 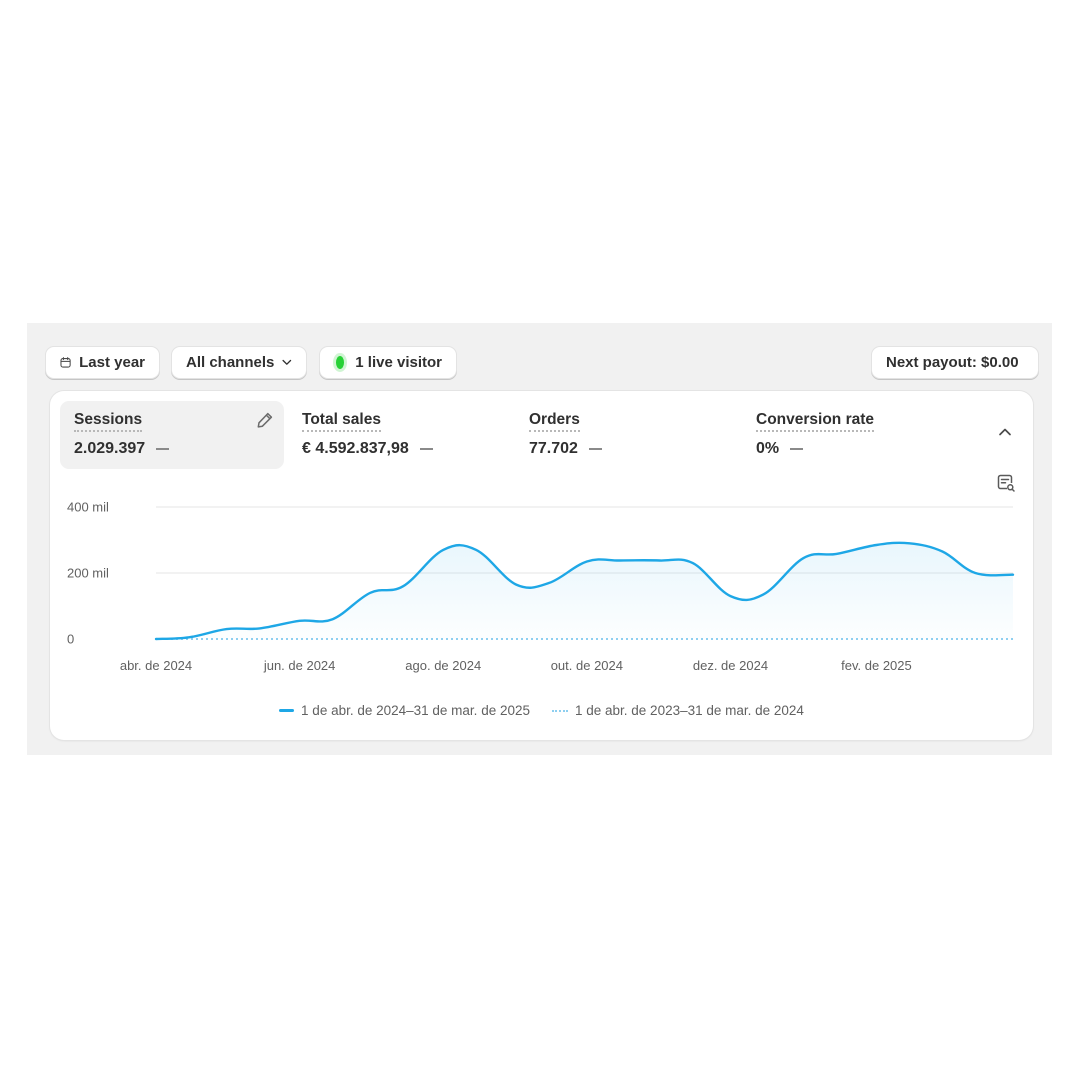 What do you see at coordinates (265, 420) in the screenshot?
I see `pencil-icon` at bounding box center [265, 420].